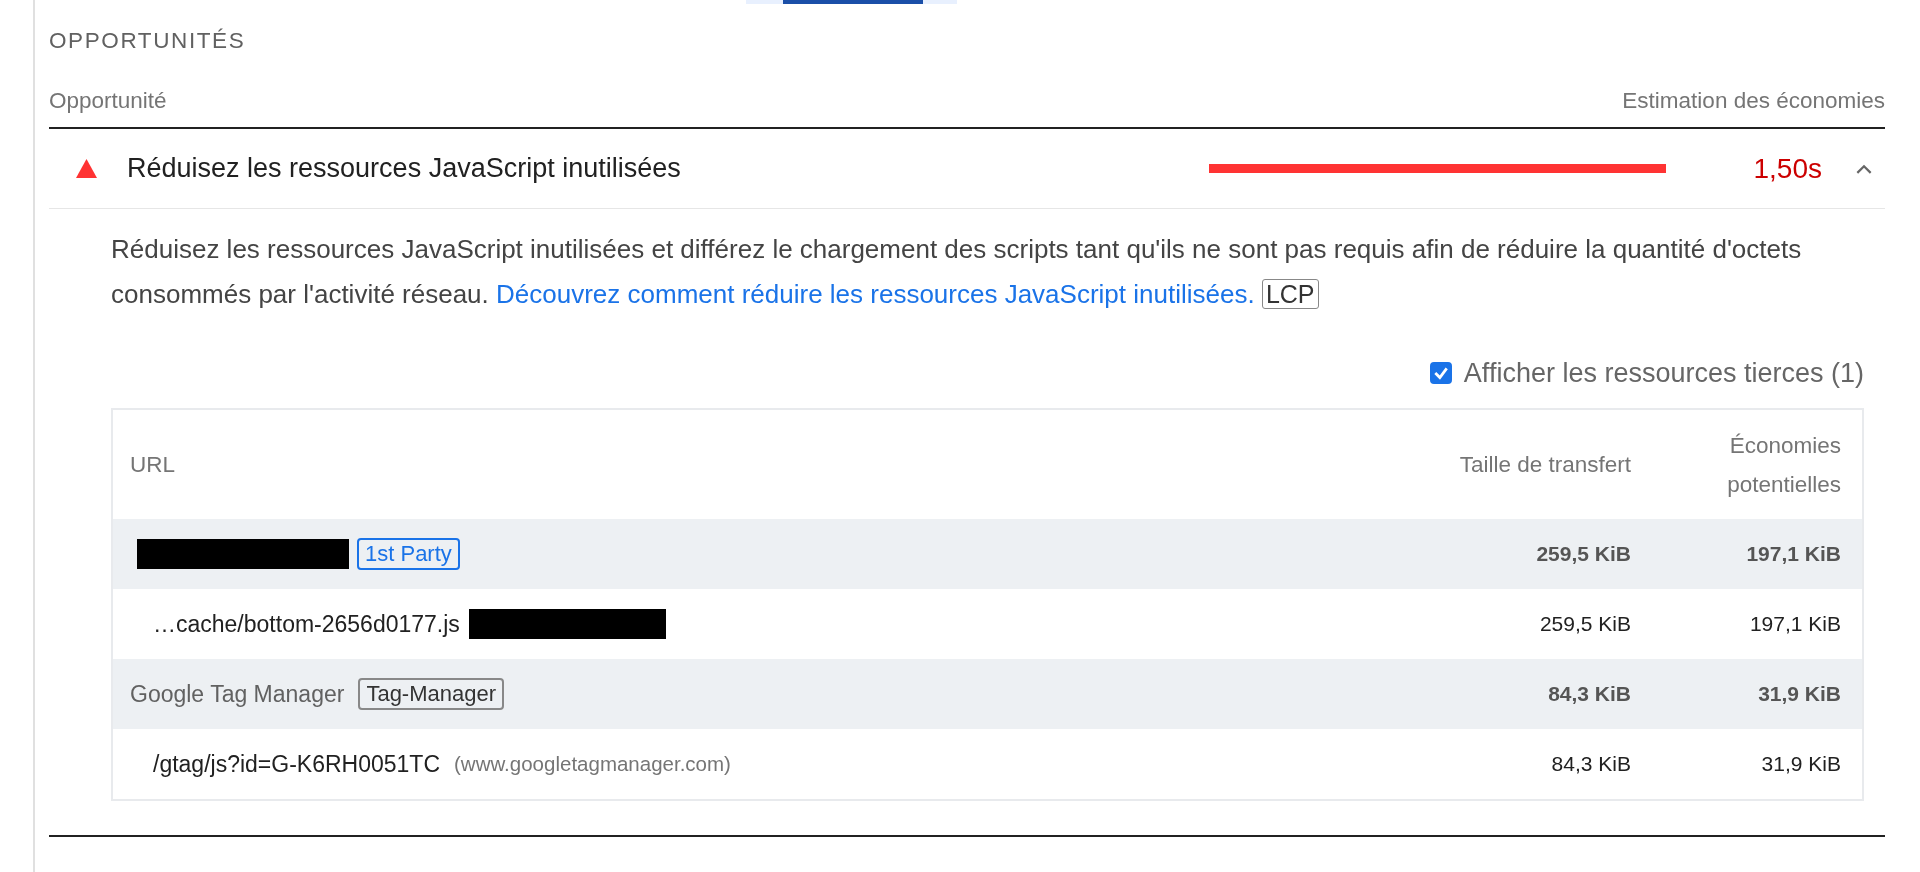 Image resolution: width=1920 pixels, height=872 pixels. Describe the element at coordinates (1753, 101) in the screenshot. I see `column-header: Estimation des économies` at that location.